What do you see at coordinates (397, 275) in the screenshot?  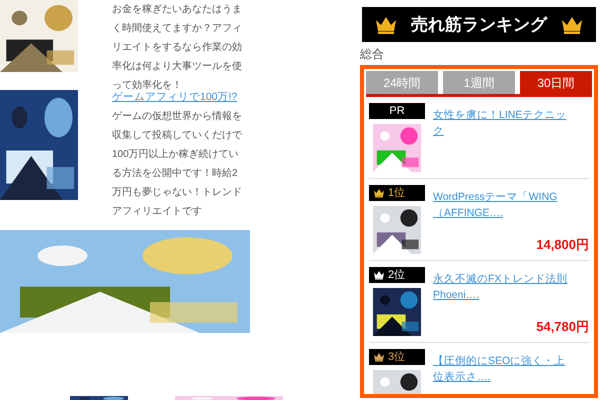 I see `rank-label: 2位` at bounding box center [397, 275].